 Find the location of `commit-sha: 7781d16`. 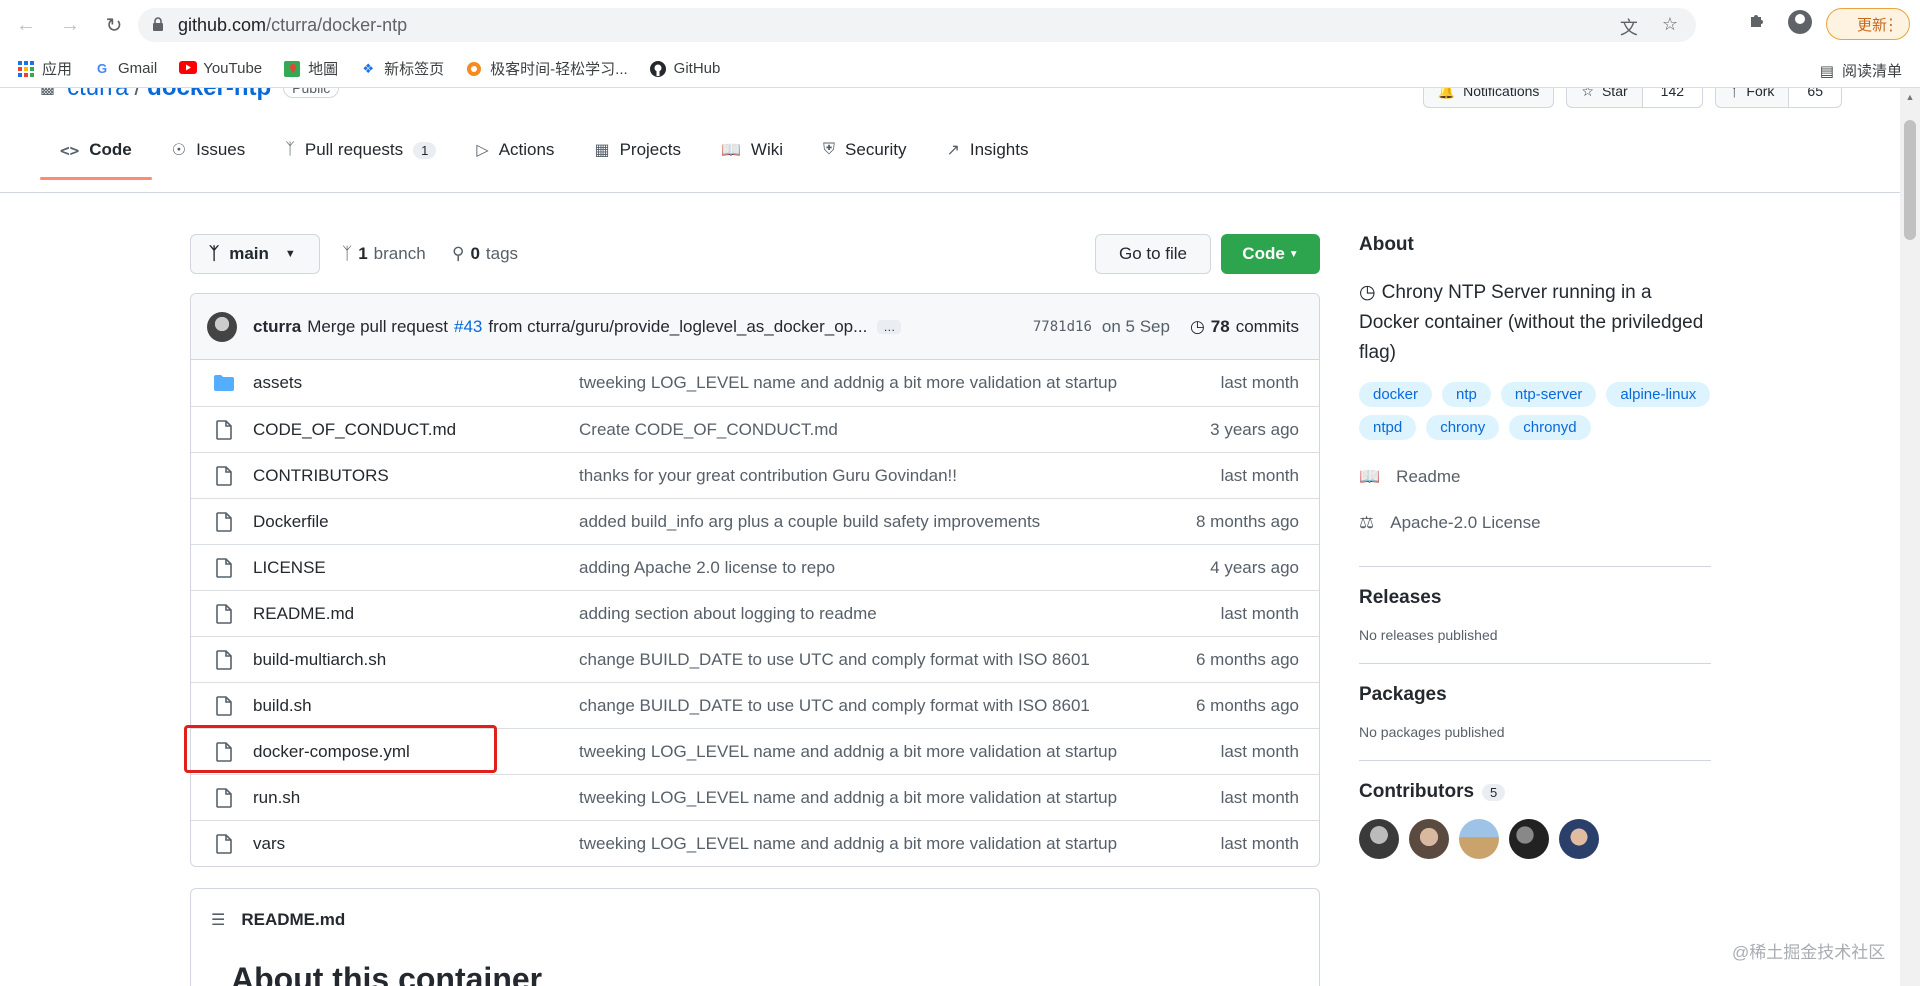

commit-sha: 7781d16 is located at coordinates (1062, 327).